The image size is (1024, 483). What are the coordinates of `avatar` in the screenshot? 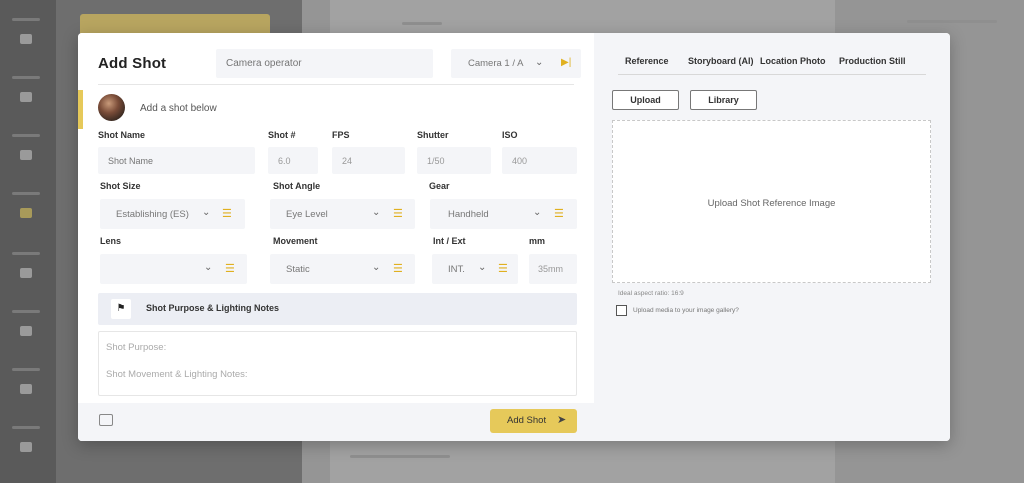 It's located at (111, 107).